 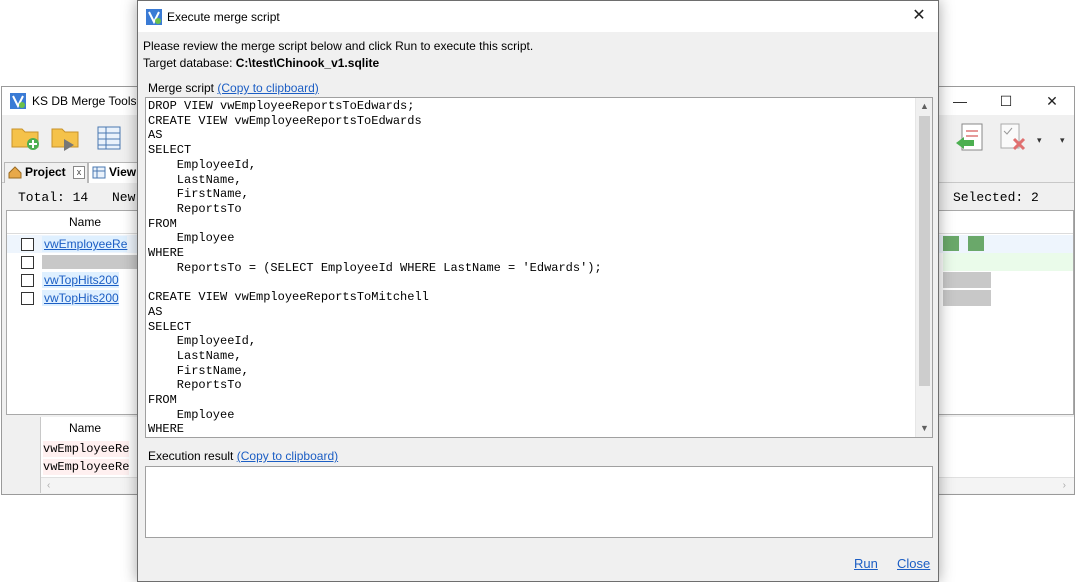 What do you see at coordinates (287, 456) in the screenshot?
I see `copy-result-link: (Copy to clipboard)` at bounding box center [287, 456].